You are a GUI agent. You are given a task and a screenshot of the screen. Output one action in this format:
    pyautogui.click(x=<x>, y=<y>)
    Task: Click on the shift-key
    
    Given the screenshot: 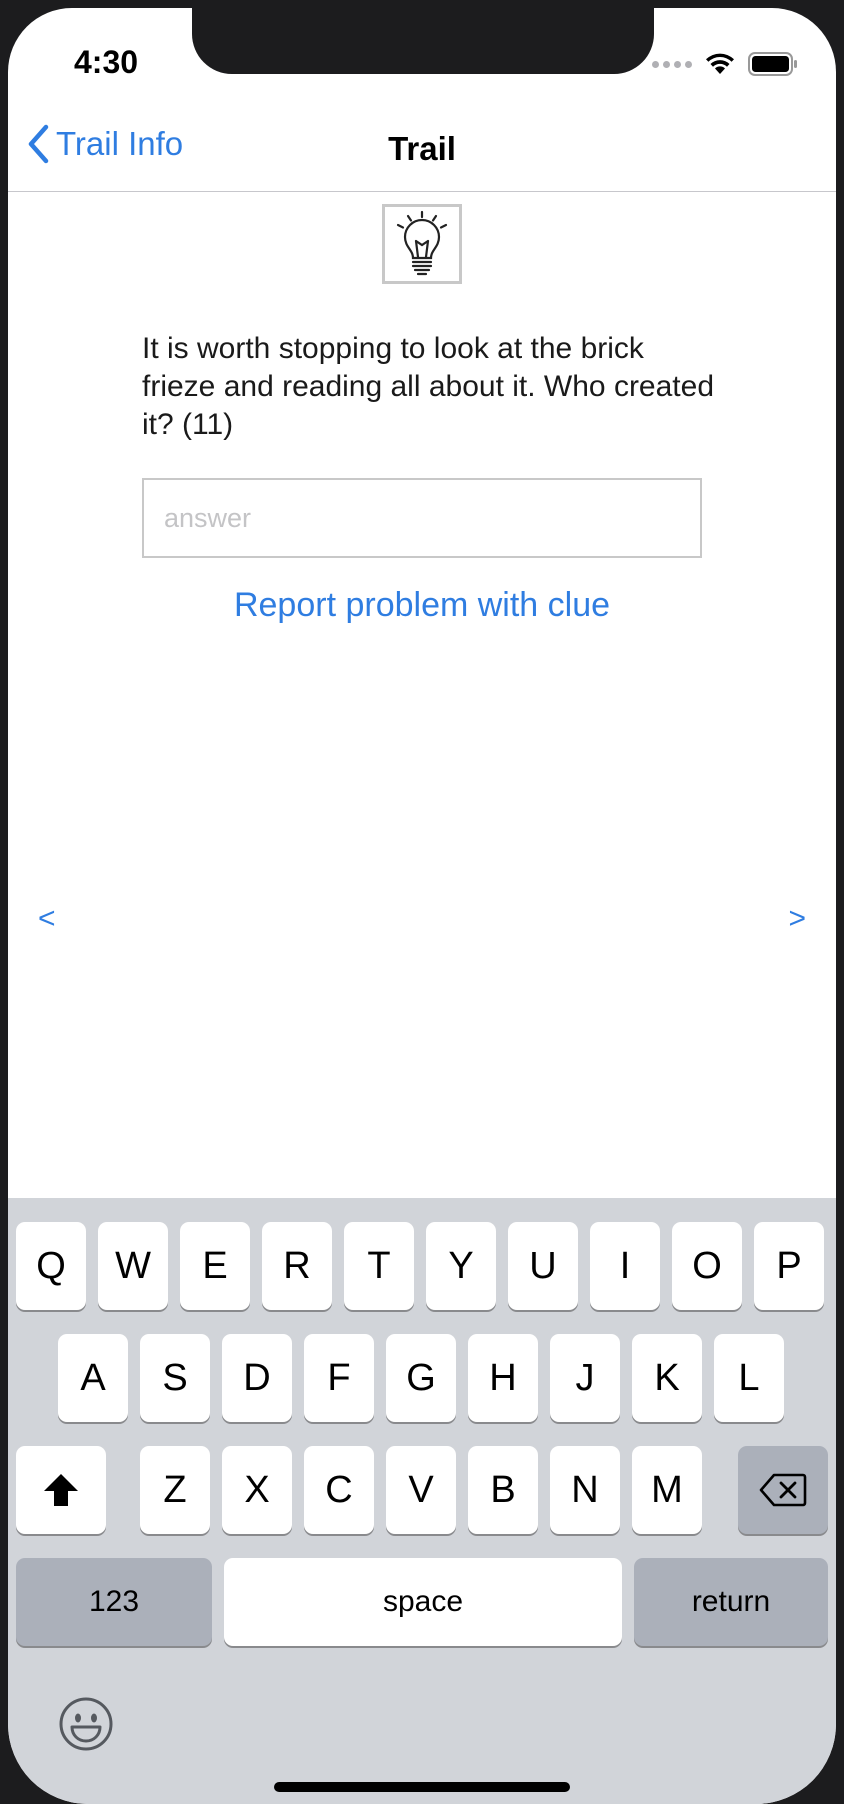 What is the action you would take?
    pyautogui.click(x=61, y=1490)
    